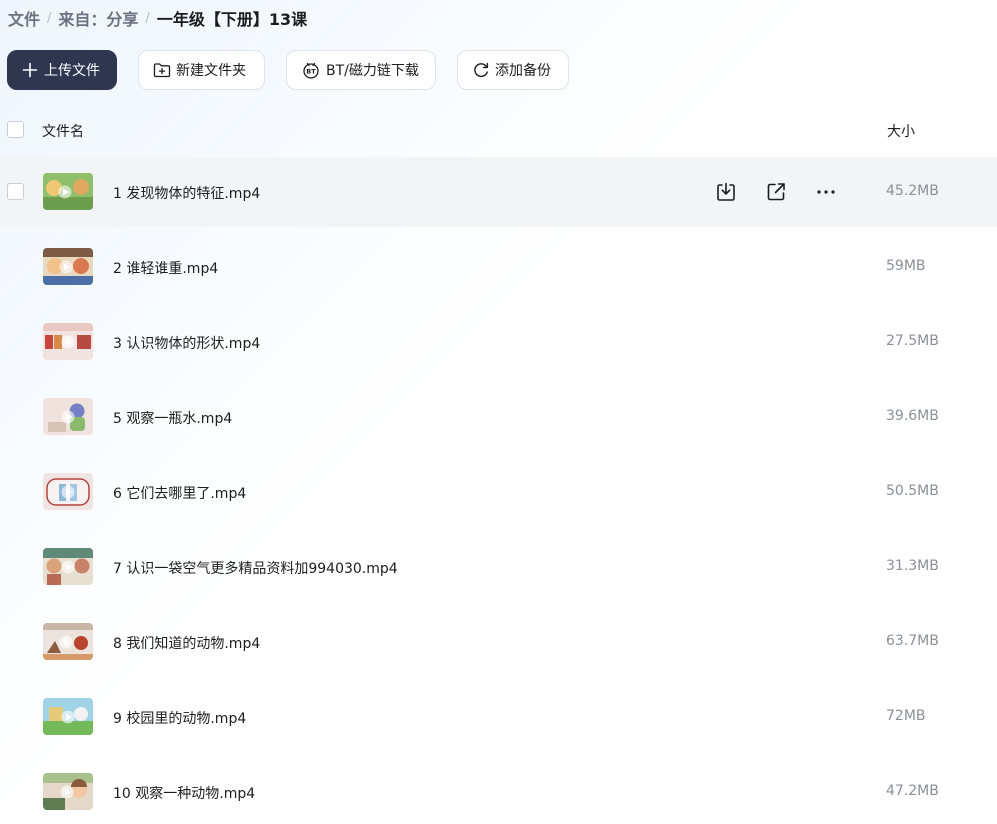  I want to click on column-header-filename: 文件名, so click(63, 131).